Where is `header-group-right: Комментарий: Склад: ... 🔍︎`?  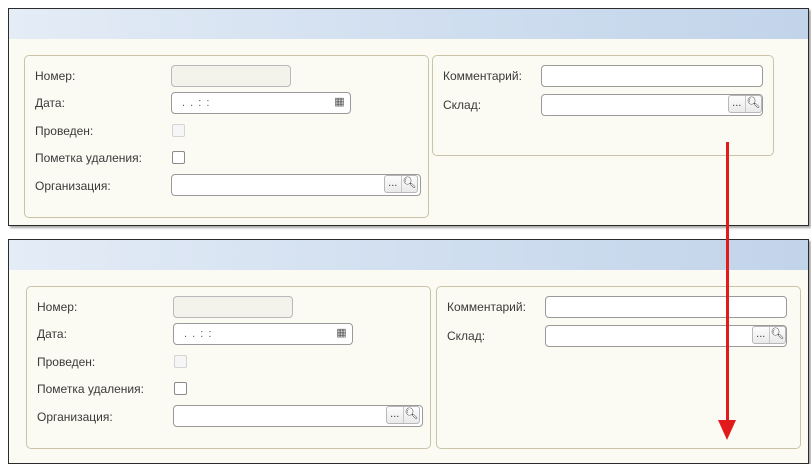 header-group-right: Комментарий: Склад: ... 🔍︎ is located at coordinates (603, 105).